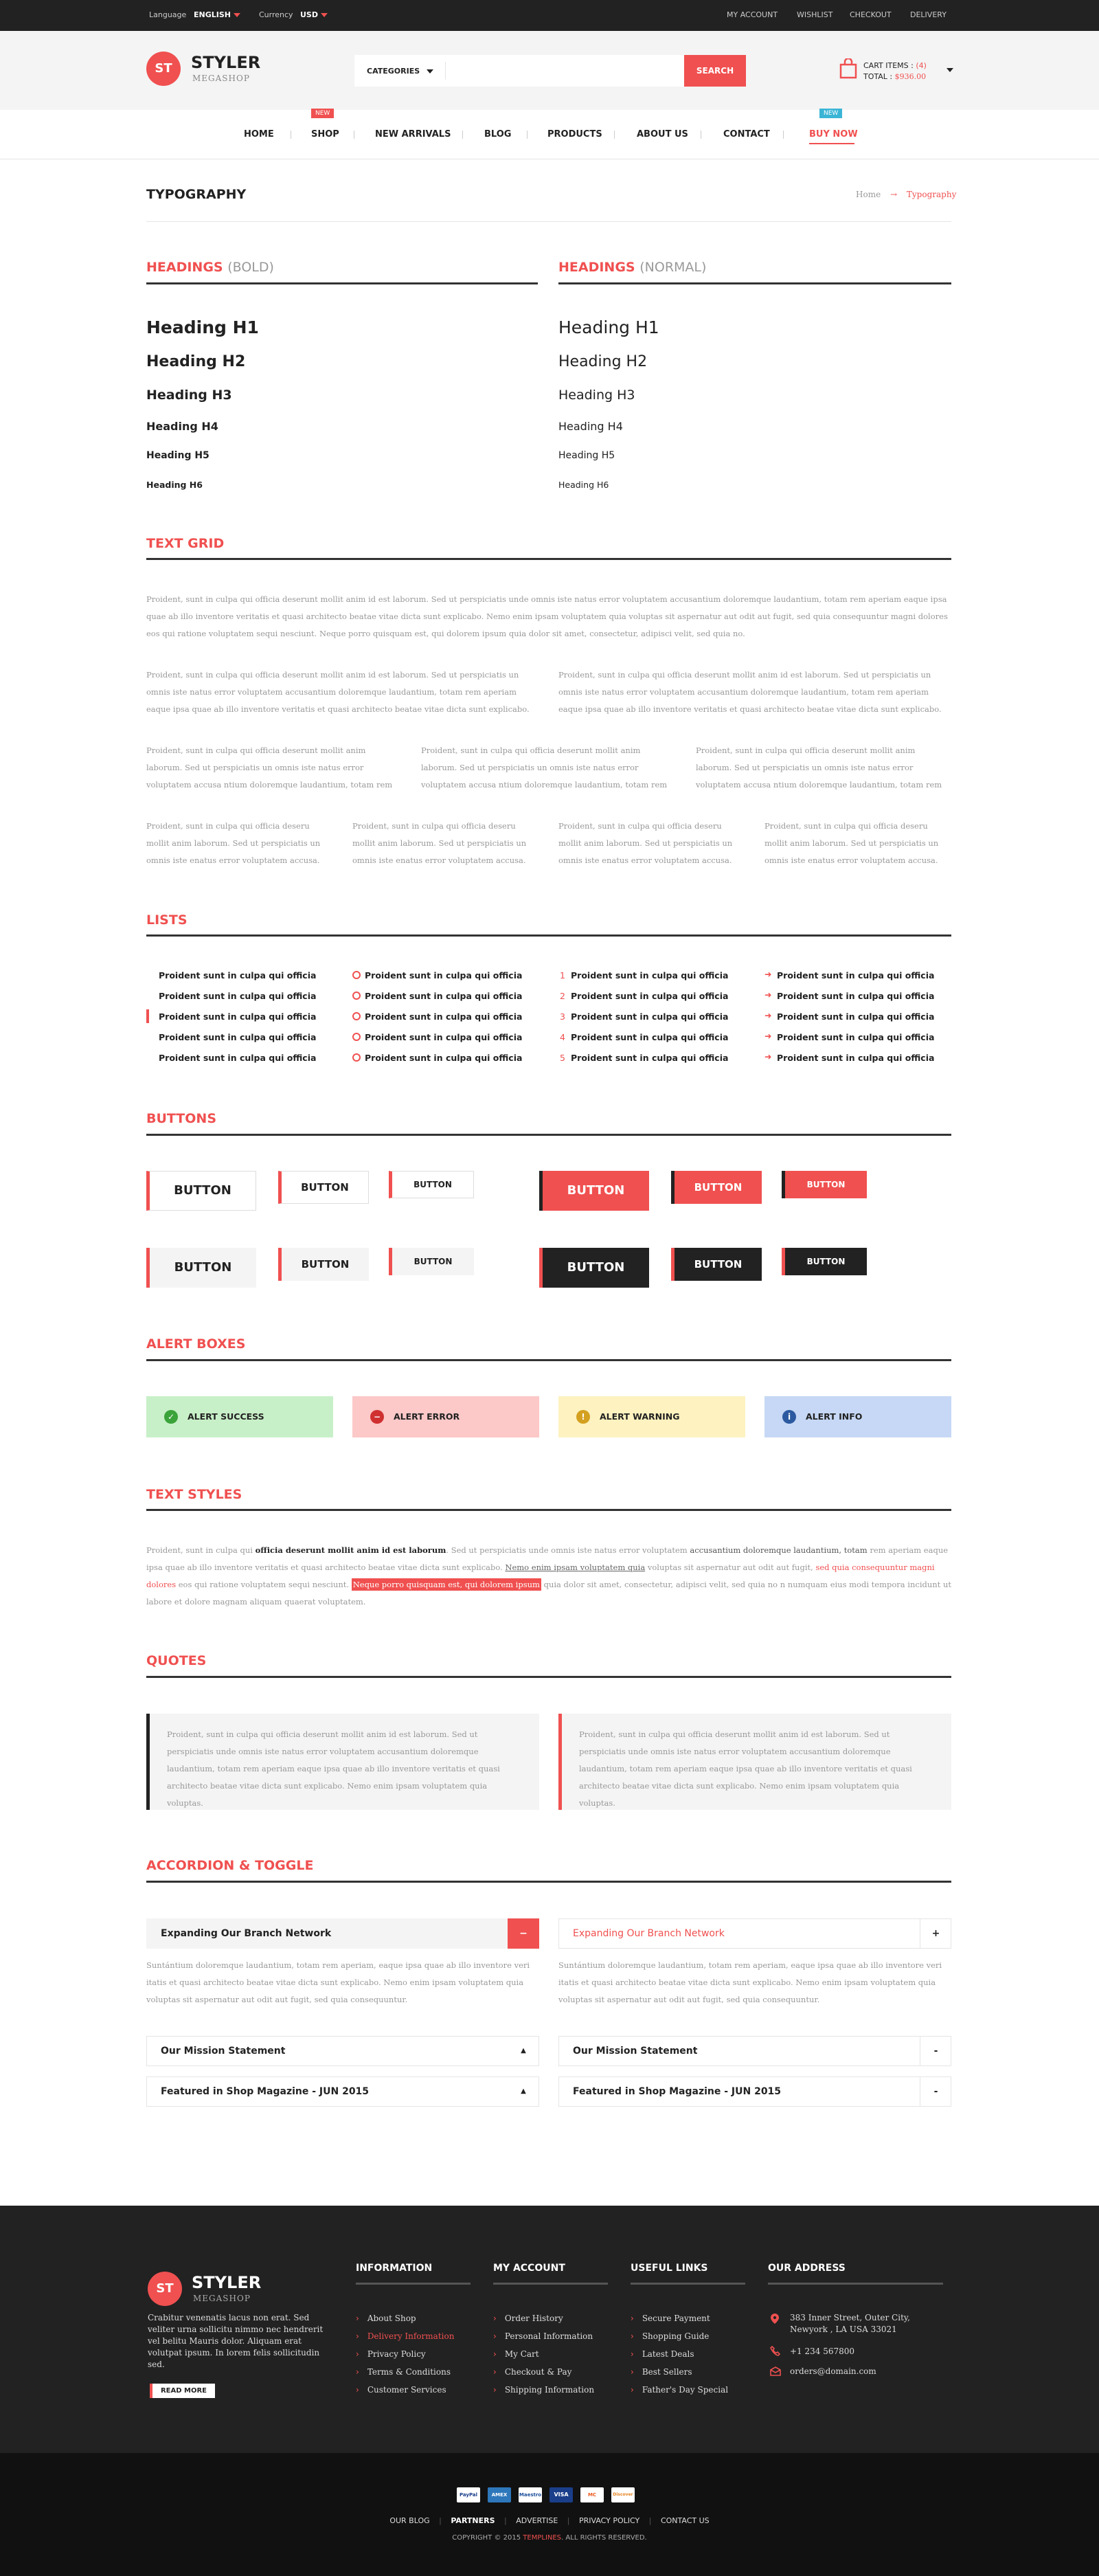 This screenshot has height=2576, width=1099. What do you see at coordinates (409, 2520) in the screenshot?
I see `footer-link-blog: OUR BLOG` at bounding box center [409, 2520].